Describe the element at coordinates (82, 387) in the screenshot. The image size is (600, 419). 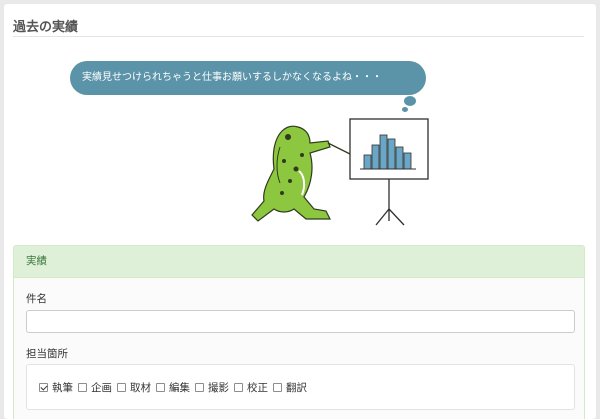
I see `checkbox-planning` at that location.